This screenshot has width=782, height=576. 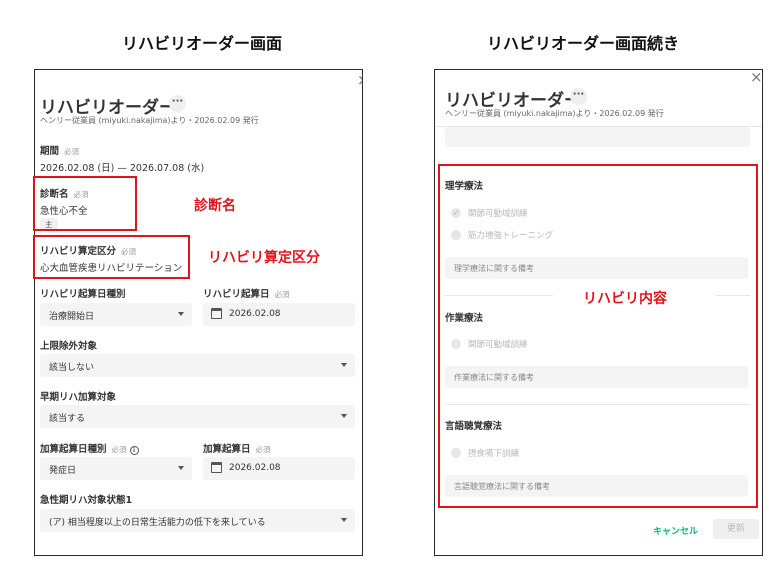 What do you see at coordinates (597, 137) in the screenshot?
I see `previous-field-stub` at bounding box center [597, 137].